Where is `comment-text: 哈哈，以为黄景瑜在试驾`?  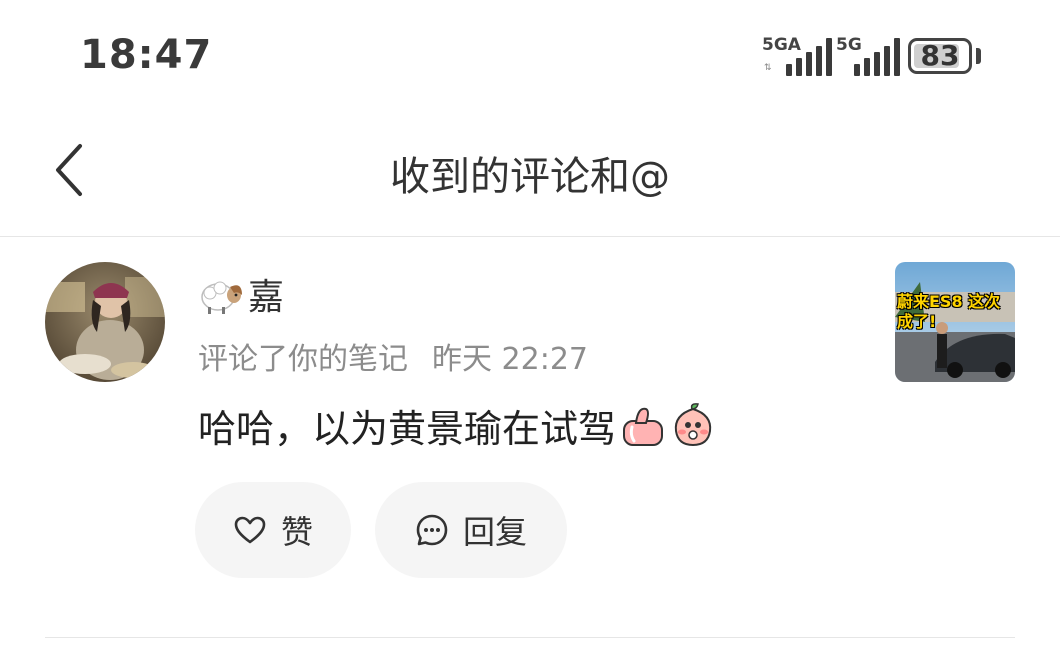
comment-text: 哈哈，以为黄景瑜在试驾 is located at coordinates (407, 429).